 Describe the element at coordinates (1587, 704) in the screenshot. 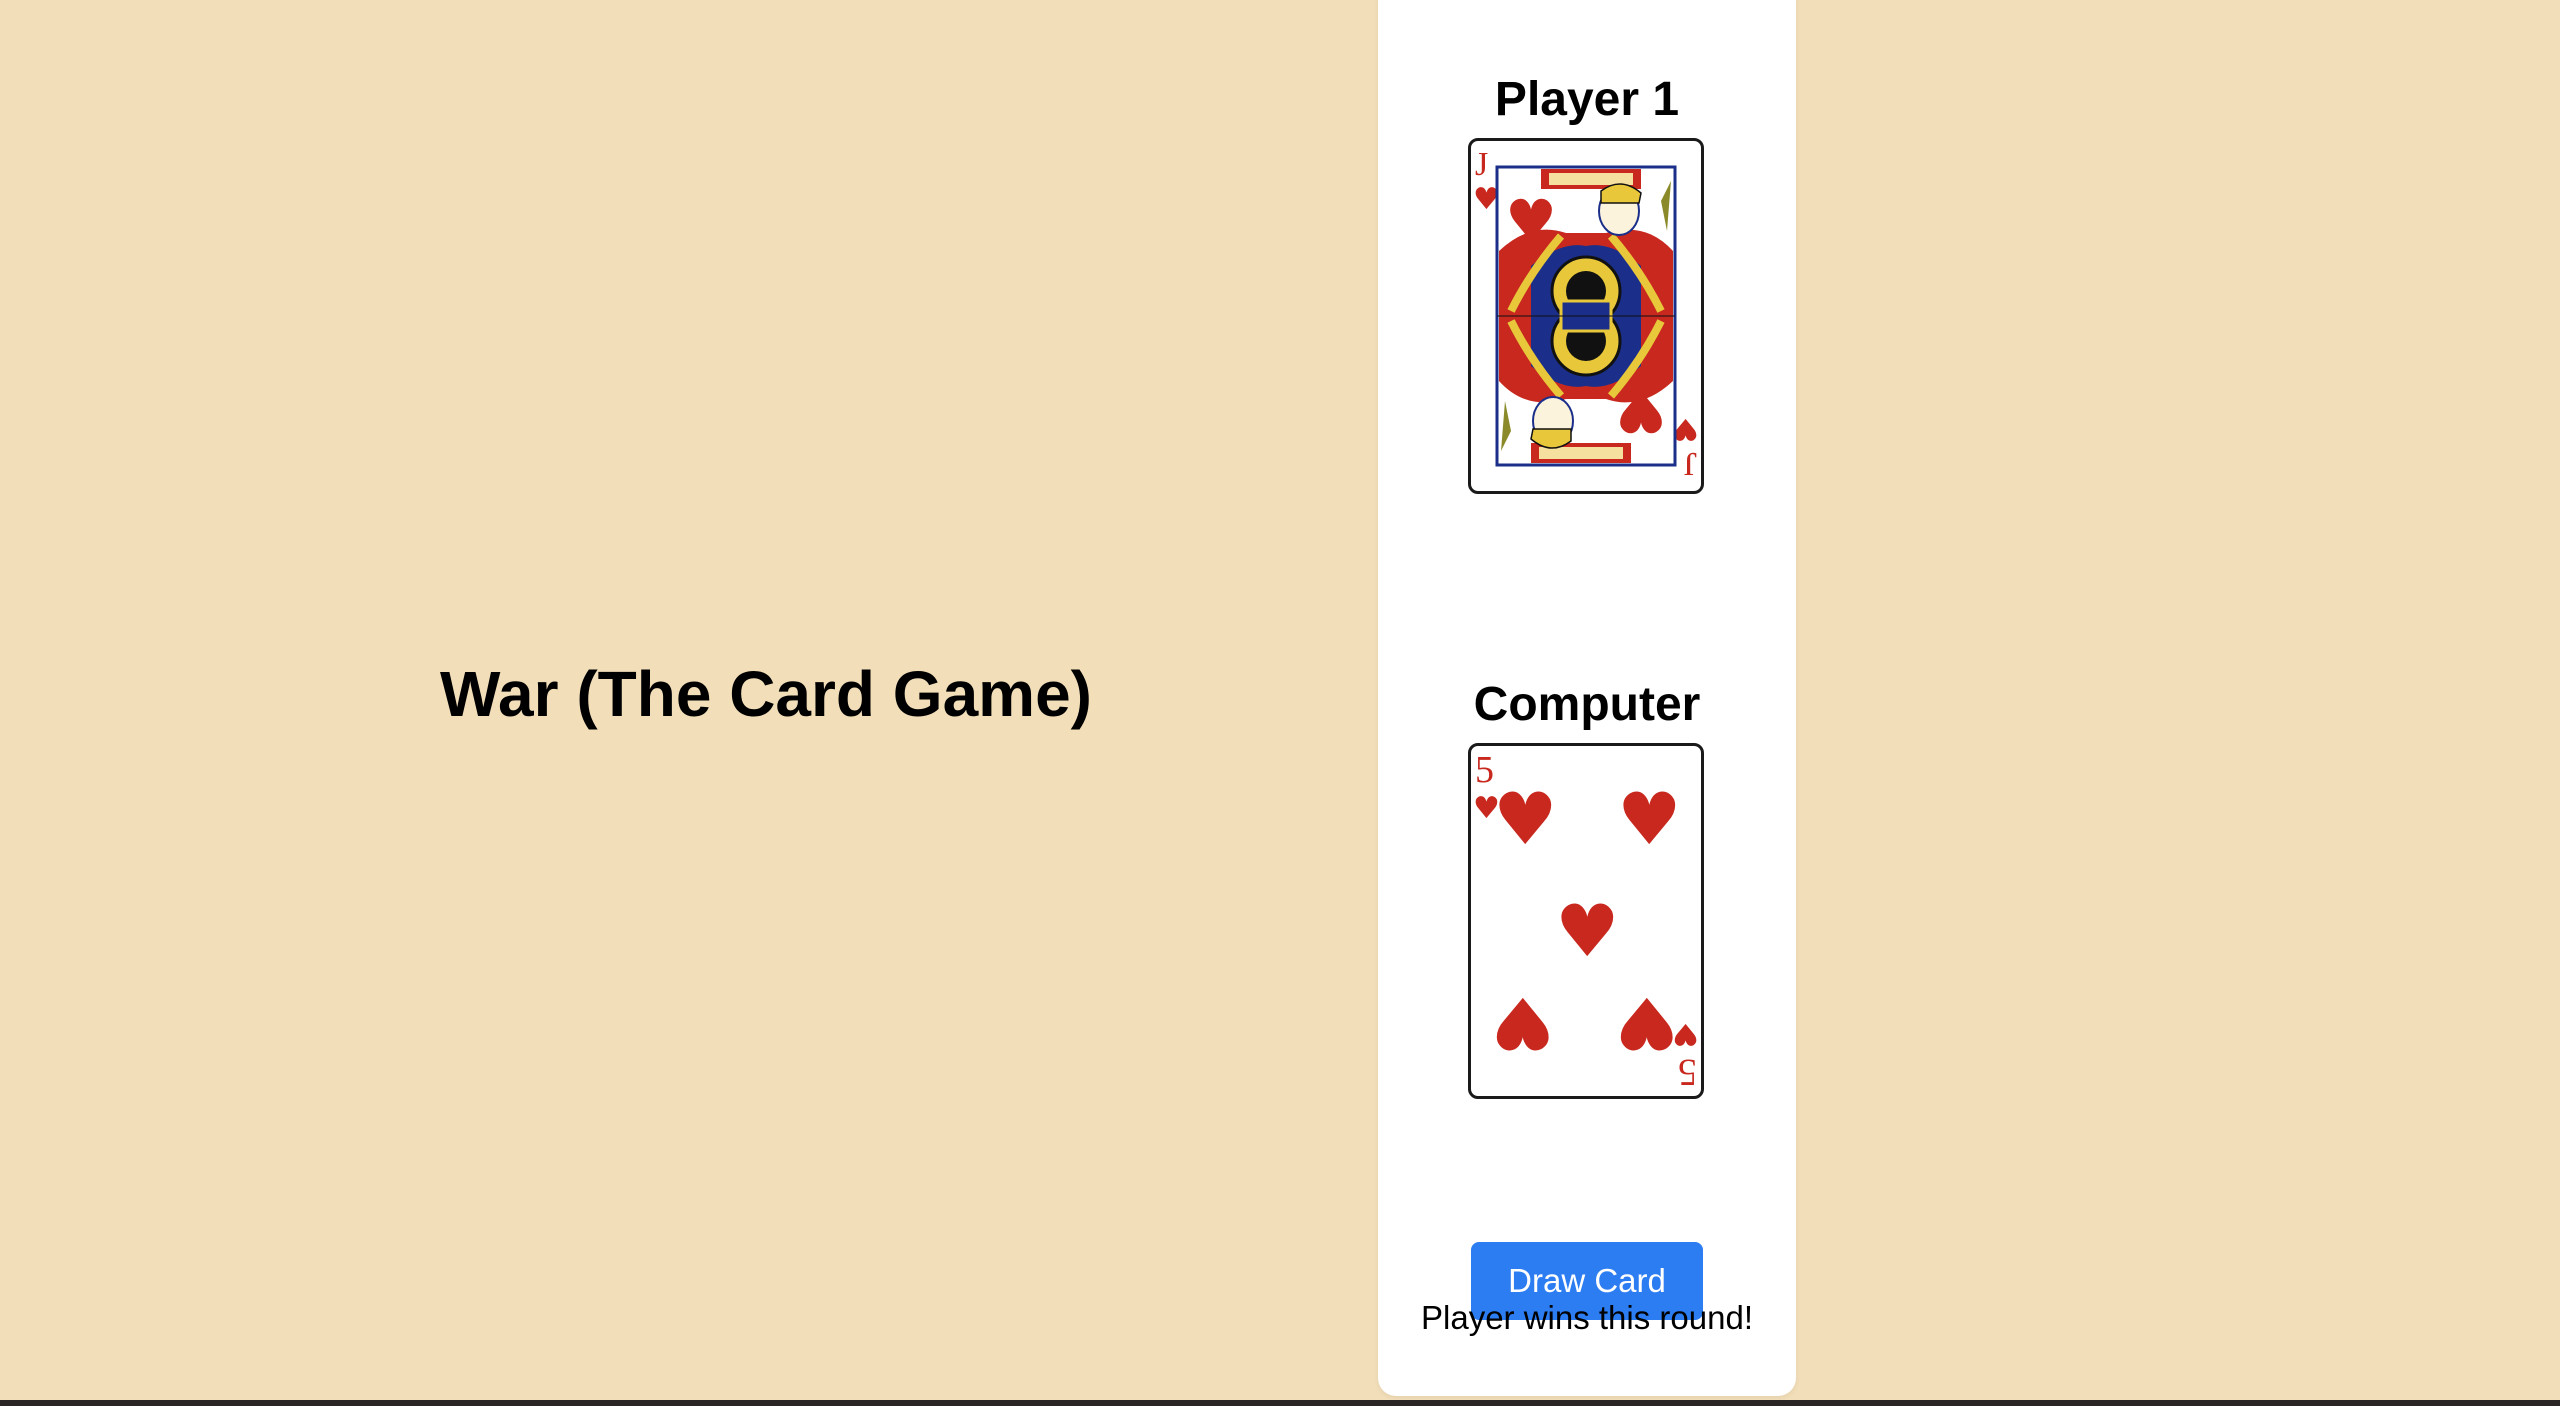

I see `computer-heading: Computer` at that location.